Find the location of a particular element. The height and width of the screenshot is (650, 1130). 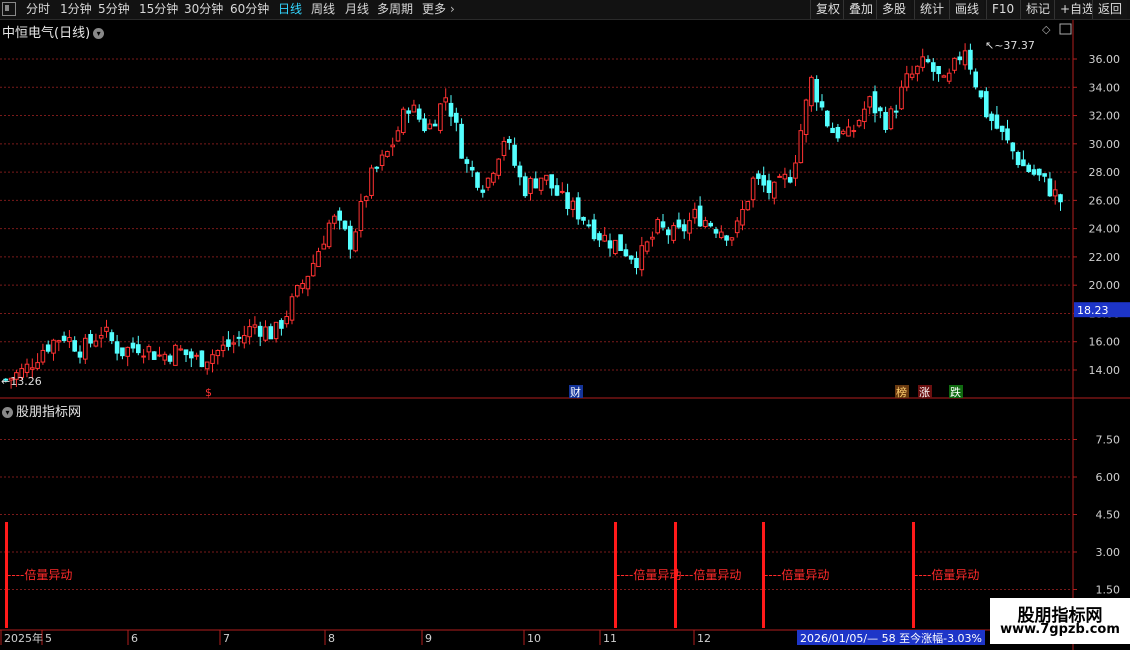

period-tab-weekly: 周线 is located at coordinates (323, 9).